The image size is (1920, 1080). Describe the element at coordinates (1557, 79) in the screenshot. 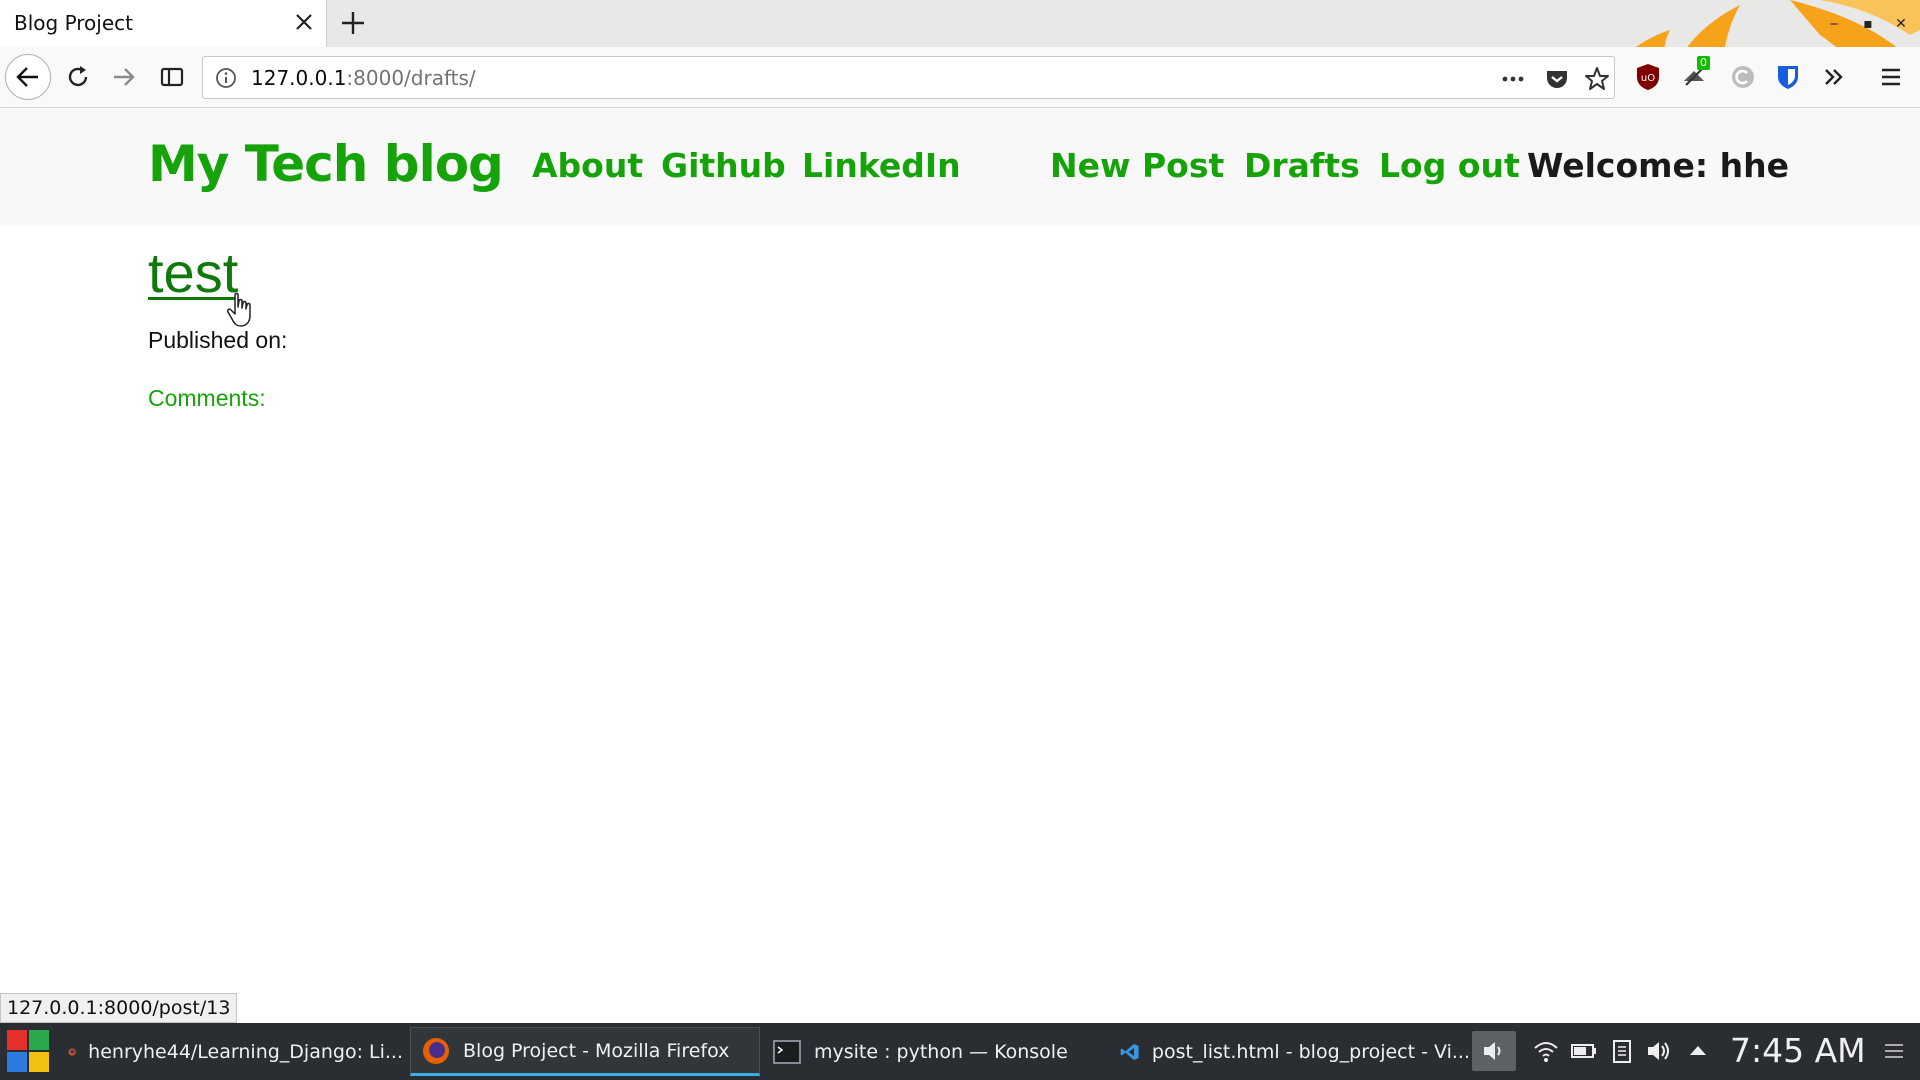

I see `pocket-icon` at that location.